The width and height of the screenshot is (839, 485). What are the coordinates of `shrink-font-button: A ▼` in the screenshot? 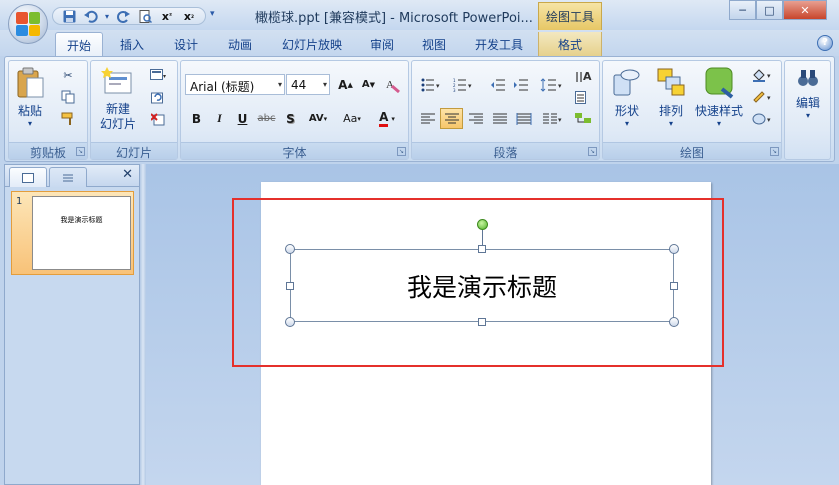 It's located at (368, 84).